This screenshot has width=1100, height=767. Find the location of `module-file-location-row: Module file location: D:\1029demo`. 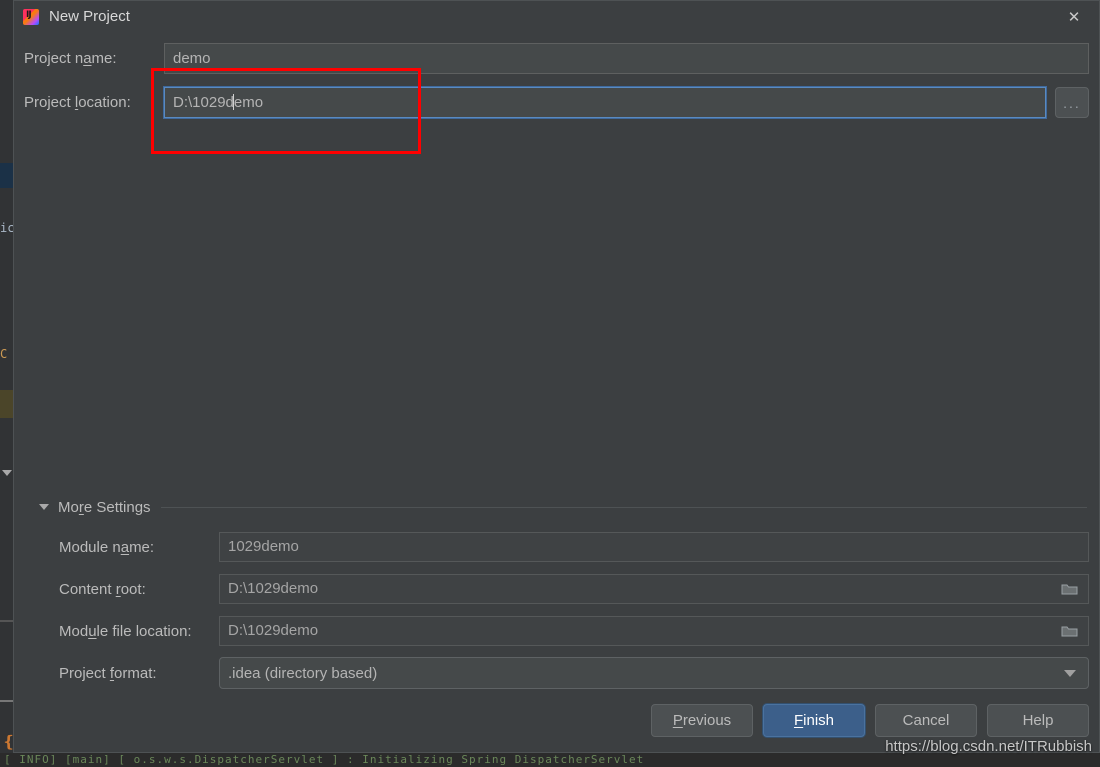

module-file-location-row: Module file location: D:\1029demo is located at coordinates (556, 631).